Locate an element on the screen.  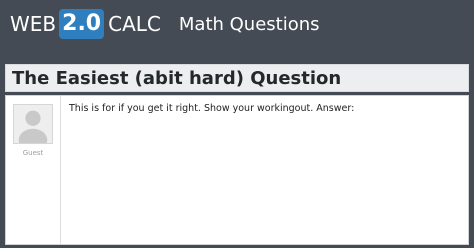
logo-prefix: WEB is located at coordinates (33, 24).